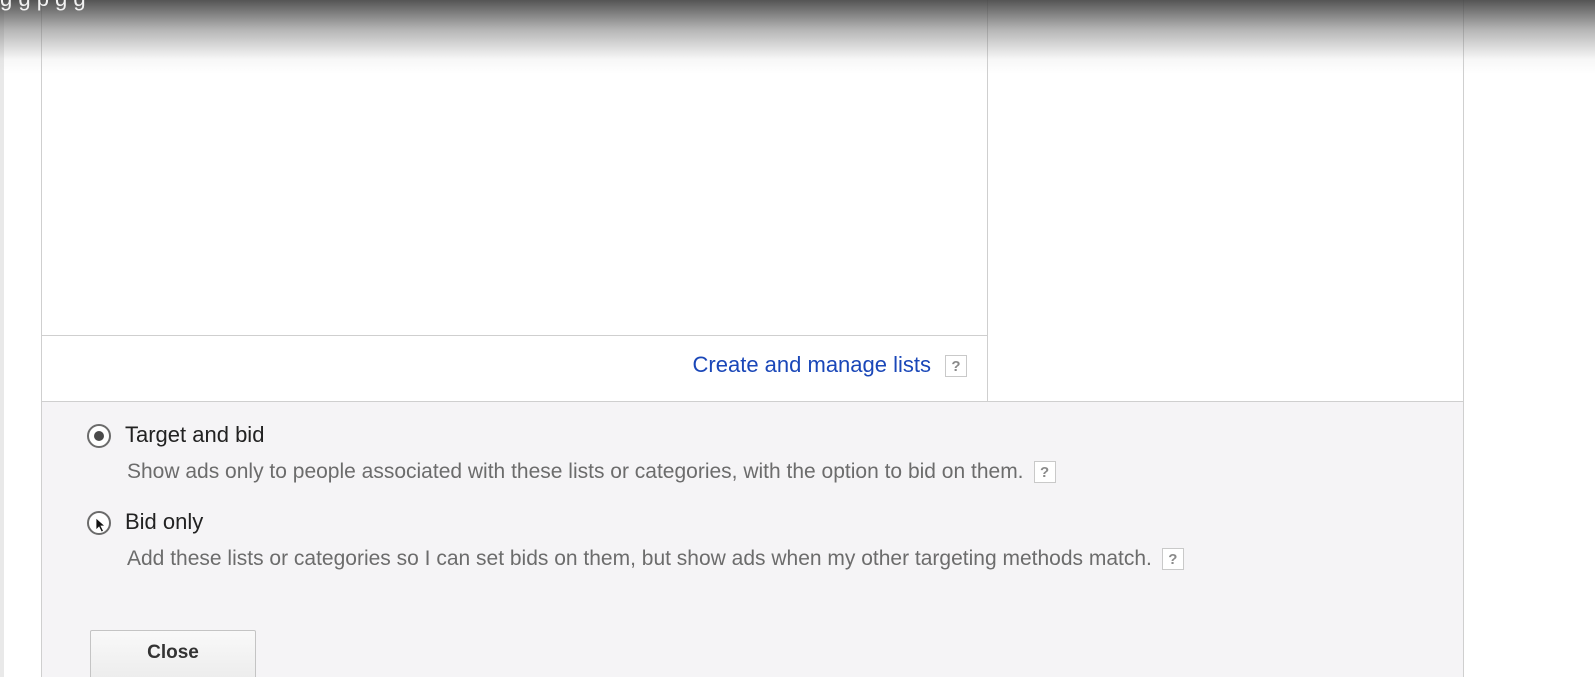 Image resolution: width=1595 pixels, height=677 pixels. I want to click on target-and-bid-label: Target and bid, so click(194, 435).